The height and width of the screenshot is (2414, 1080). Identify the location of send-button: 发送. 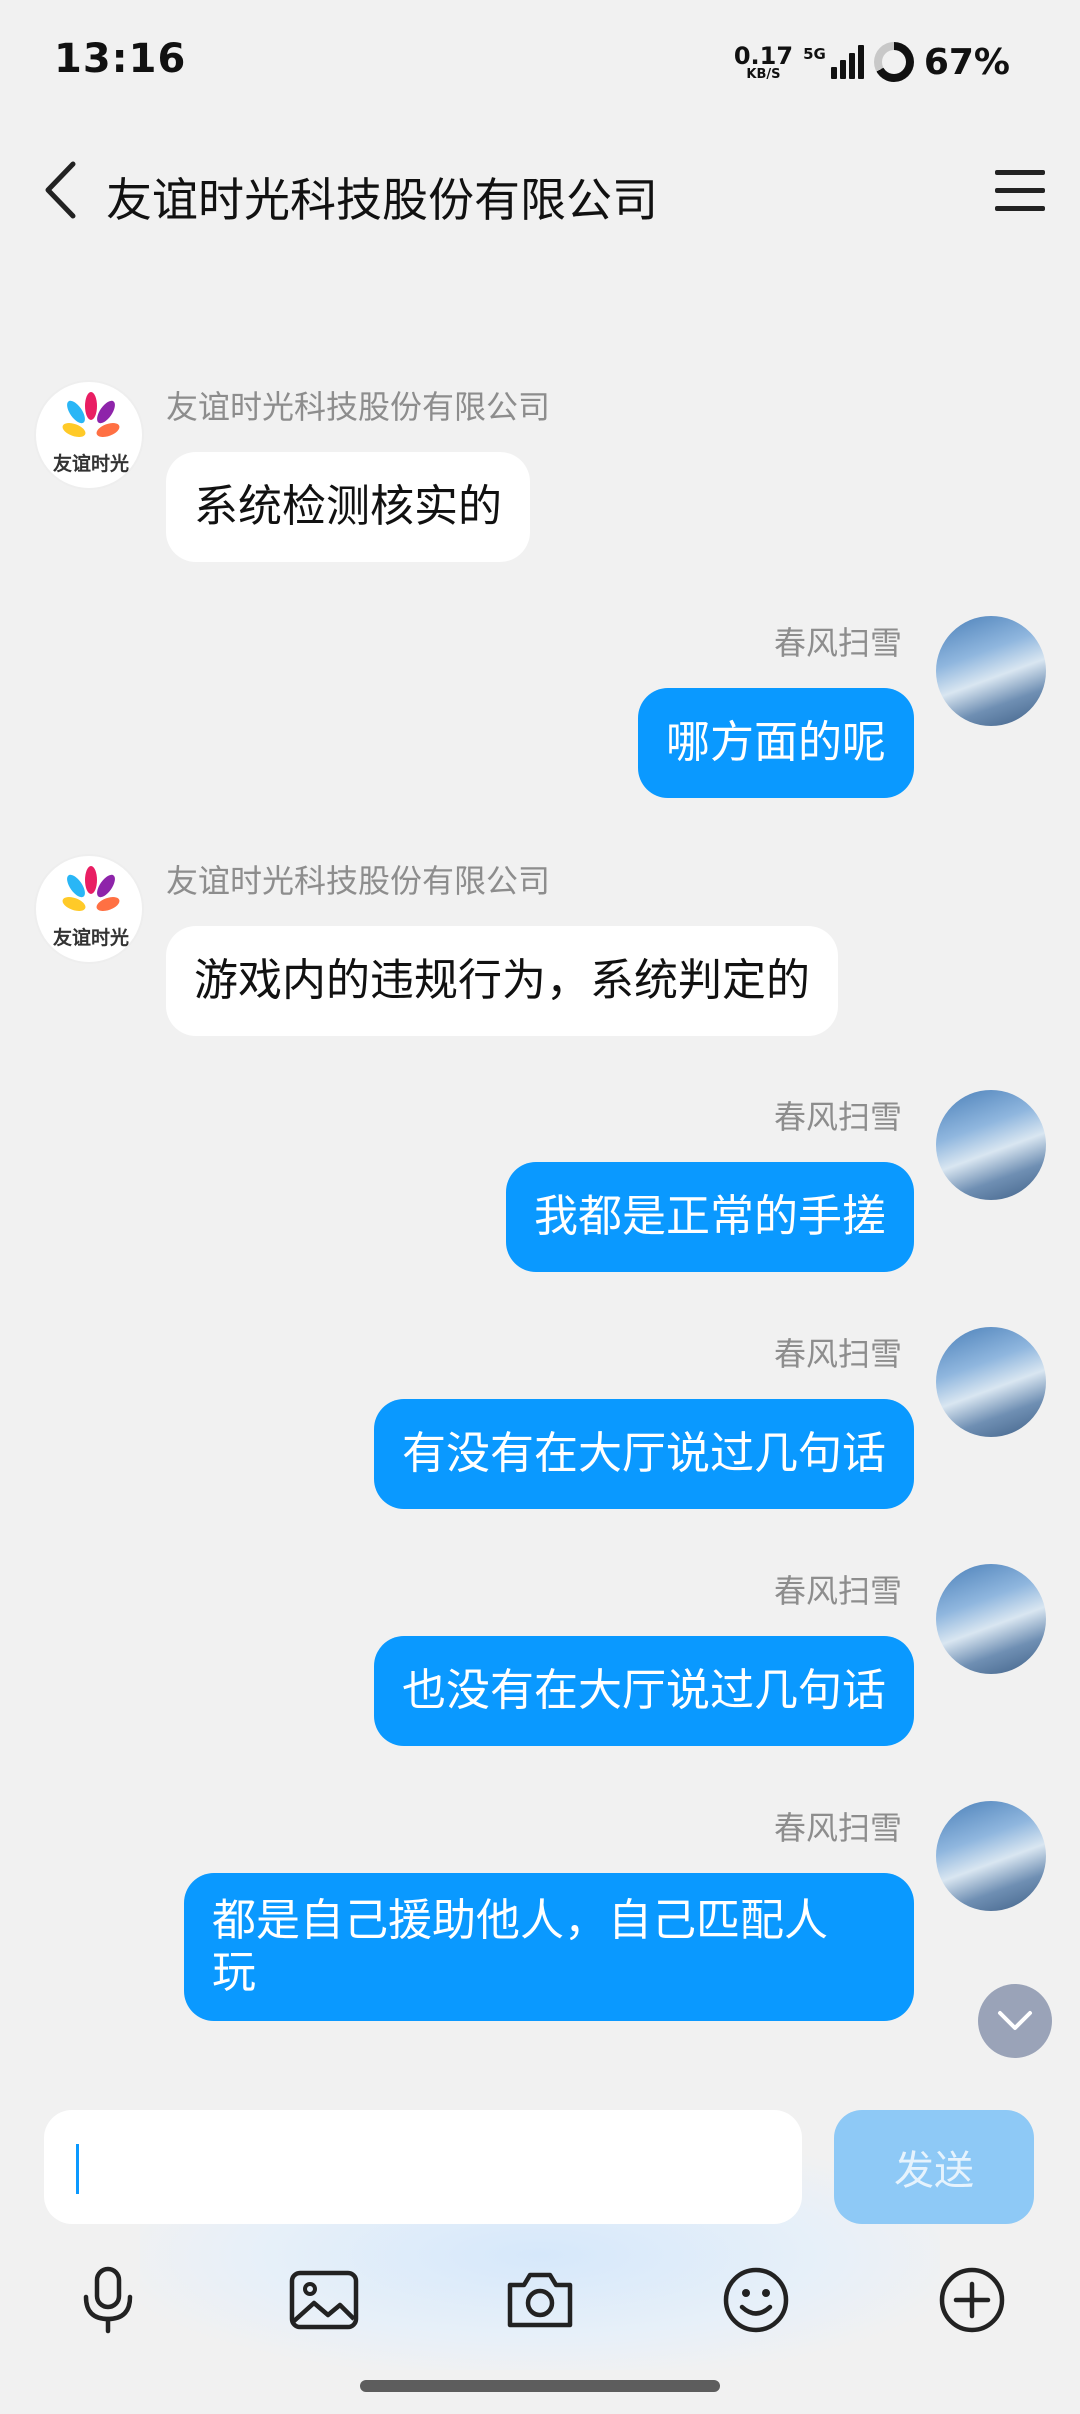
(934, 2167).